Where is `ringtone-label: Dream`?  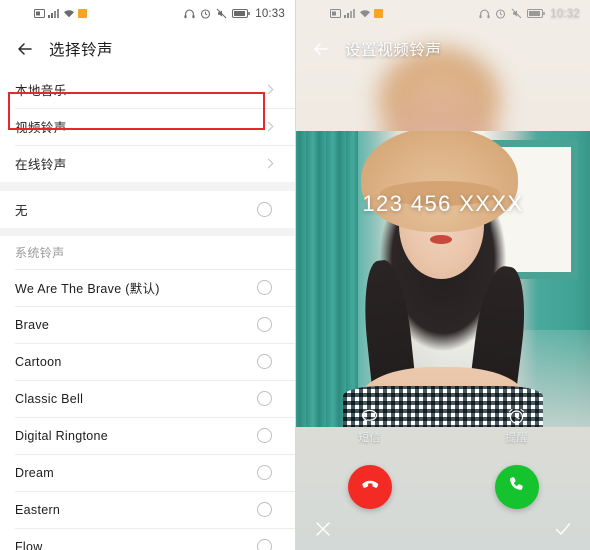 ringtone-label: Dream is located at coordinates (35, 472).